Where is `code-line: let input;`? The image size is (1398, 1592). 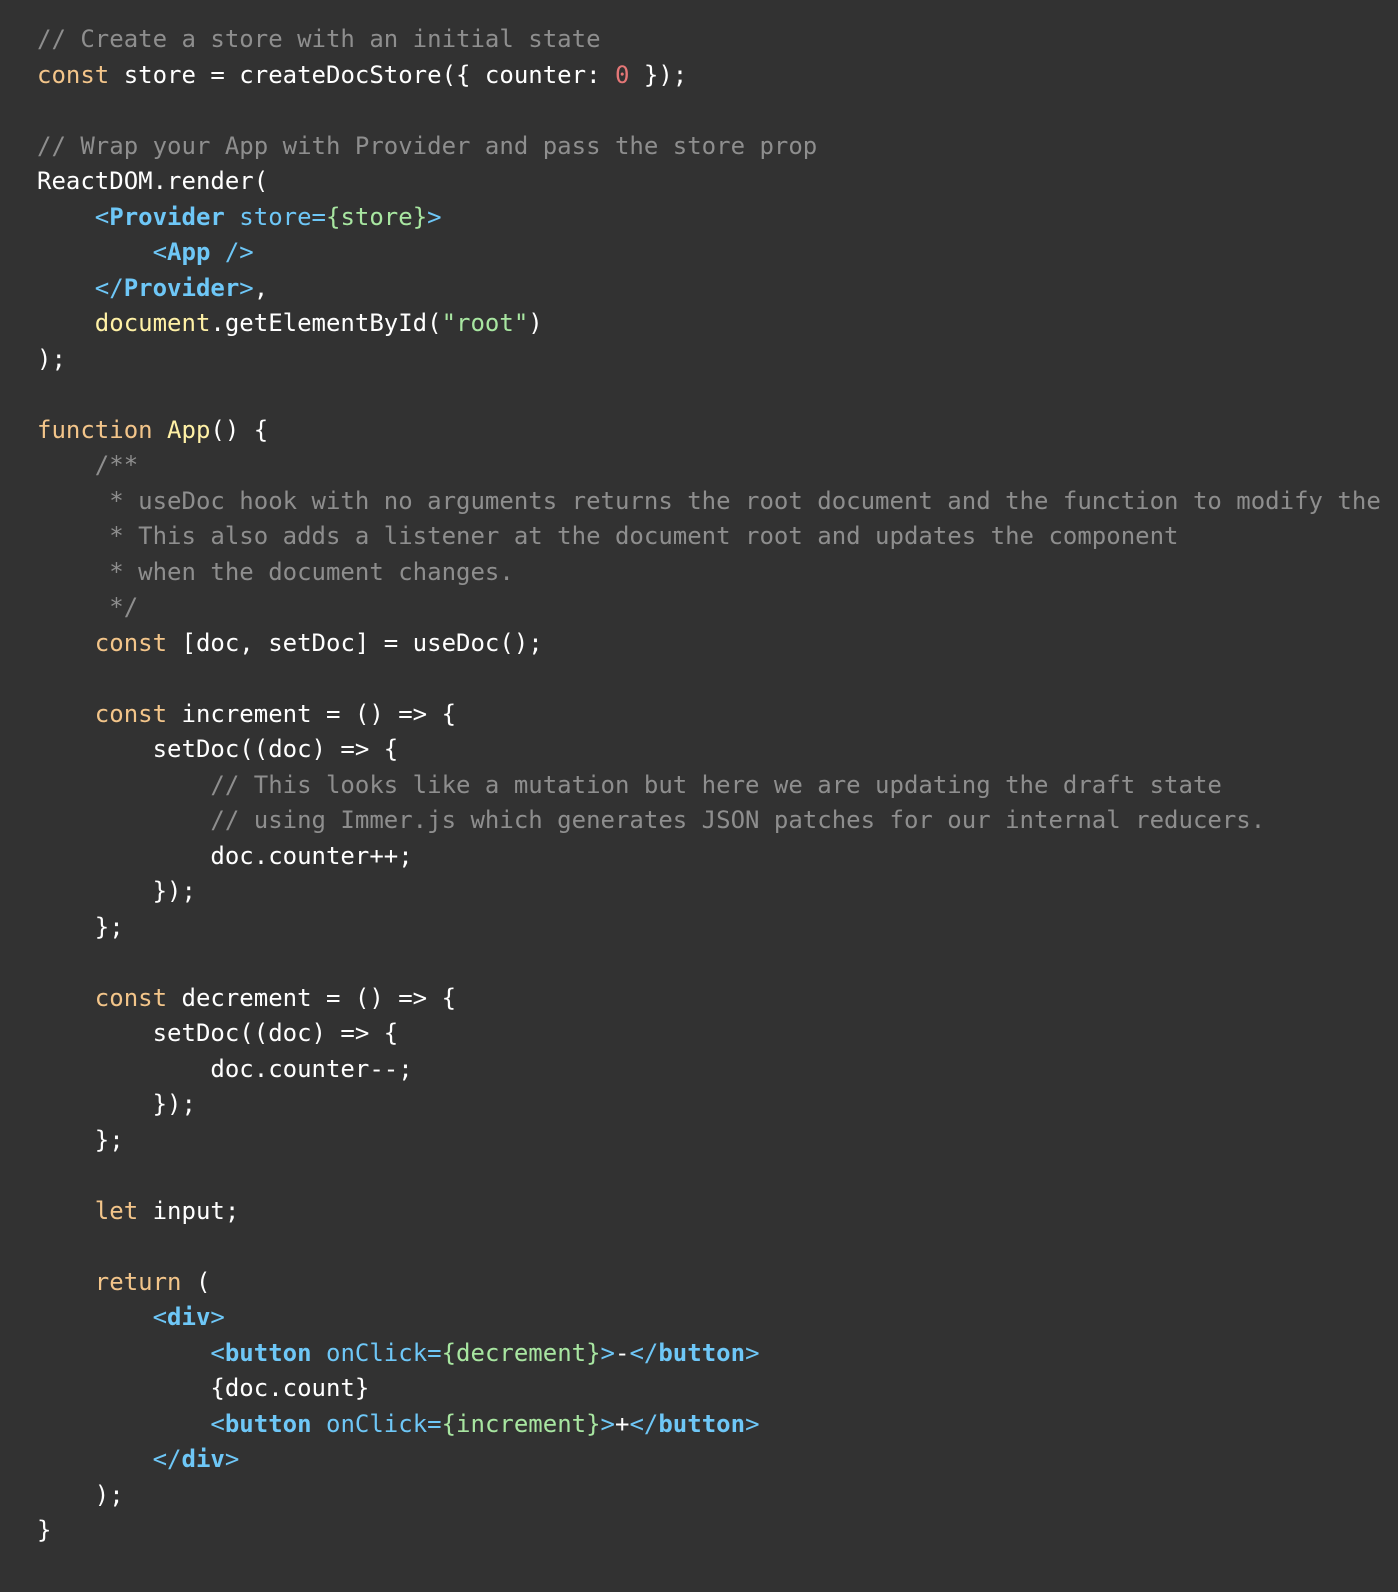 code-line: let input; is located at coordinates (709, 1212).